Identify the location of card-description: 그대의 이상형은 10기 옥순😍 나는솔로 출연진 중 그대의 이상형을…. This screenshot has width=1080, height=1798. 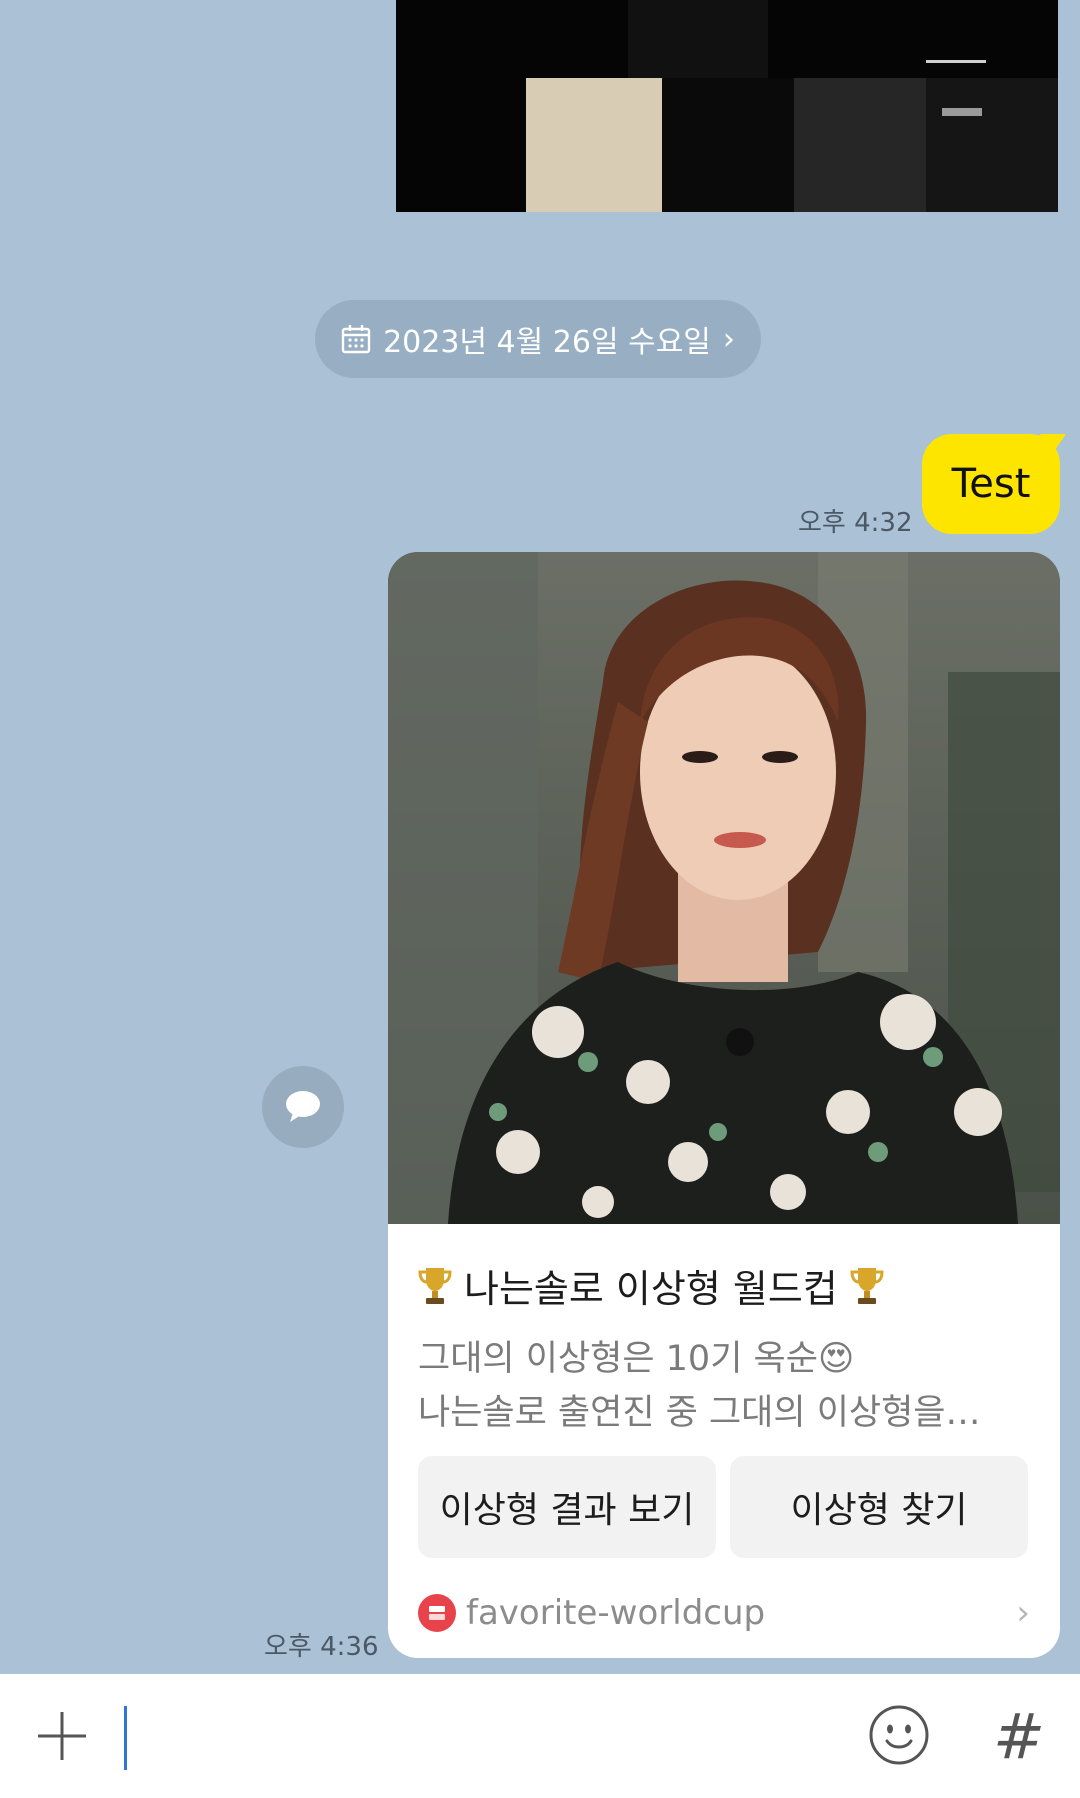
(723, 1386).